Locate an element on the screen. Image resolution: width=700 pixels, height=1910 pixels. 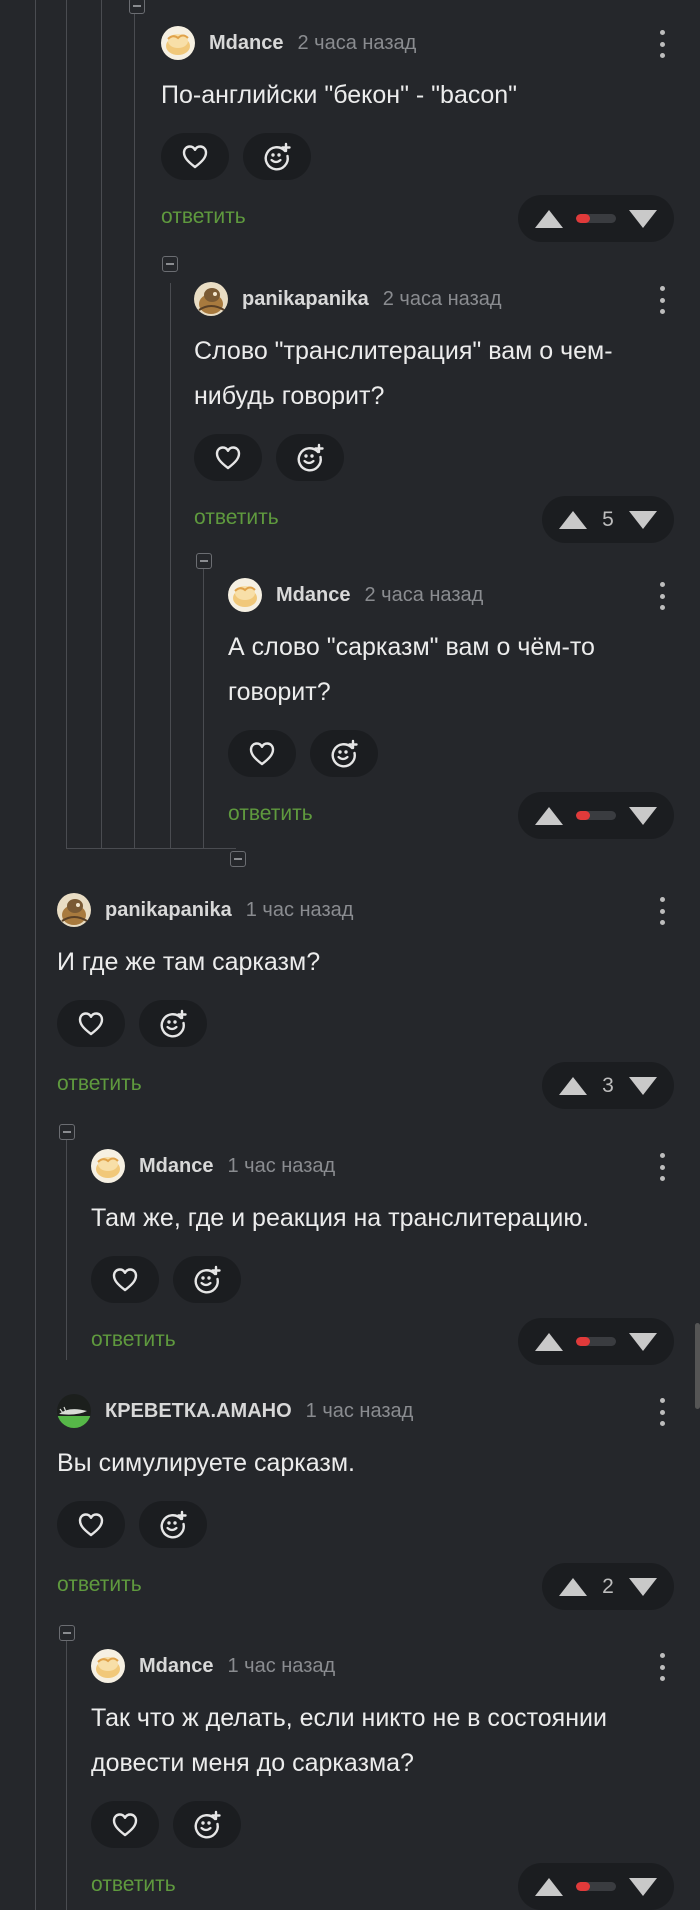
comment-text: И где же там сарказм? is located at coordinates (189, 962).